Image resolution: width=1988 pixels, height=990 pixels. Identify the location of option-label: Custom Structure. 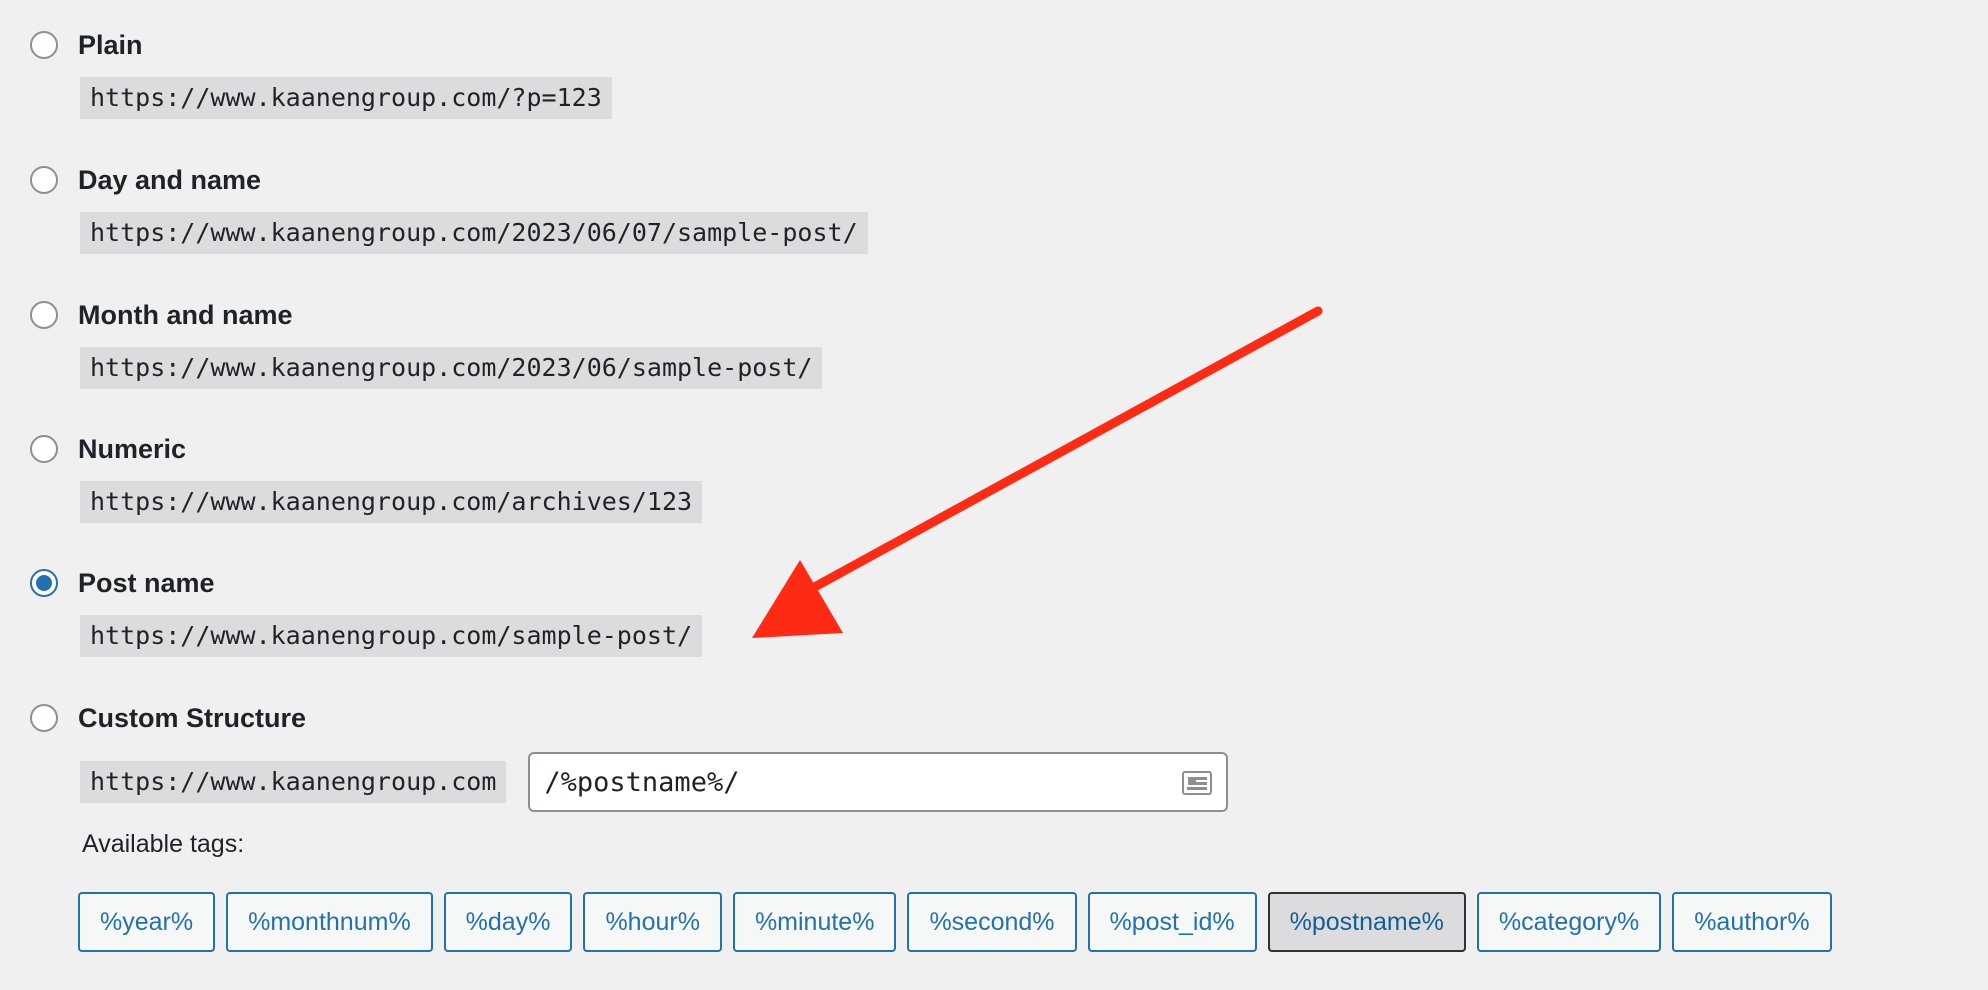
(192, 717).